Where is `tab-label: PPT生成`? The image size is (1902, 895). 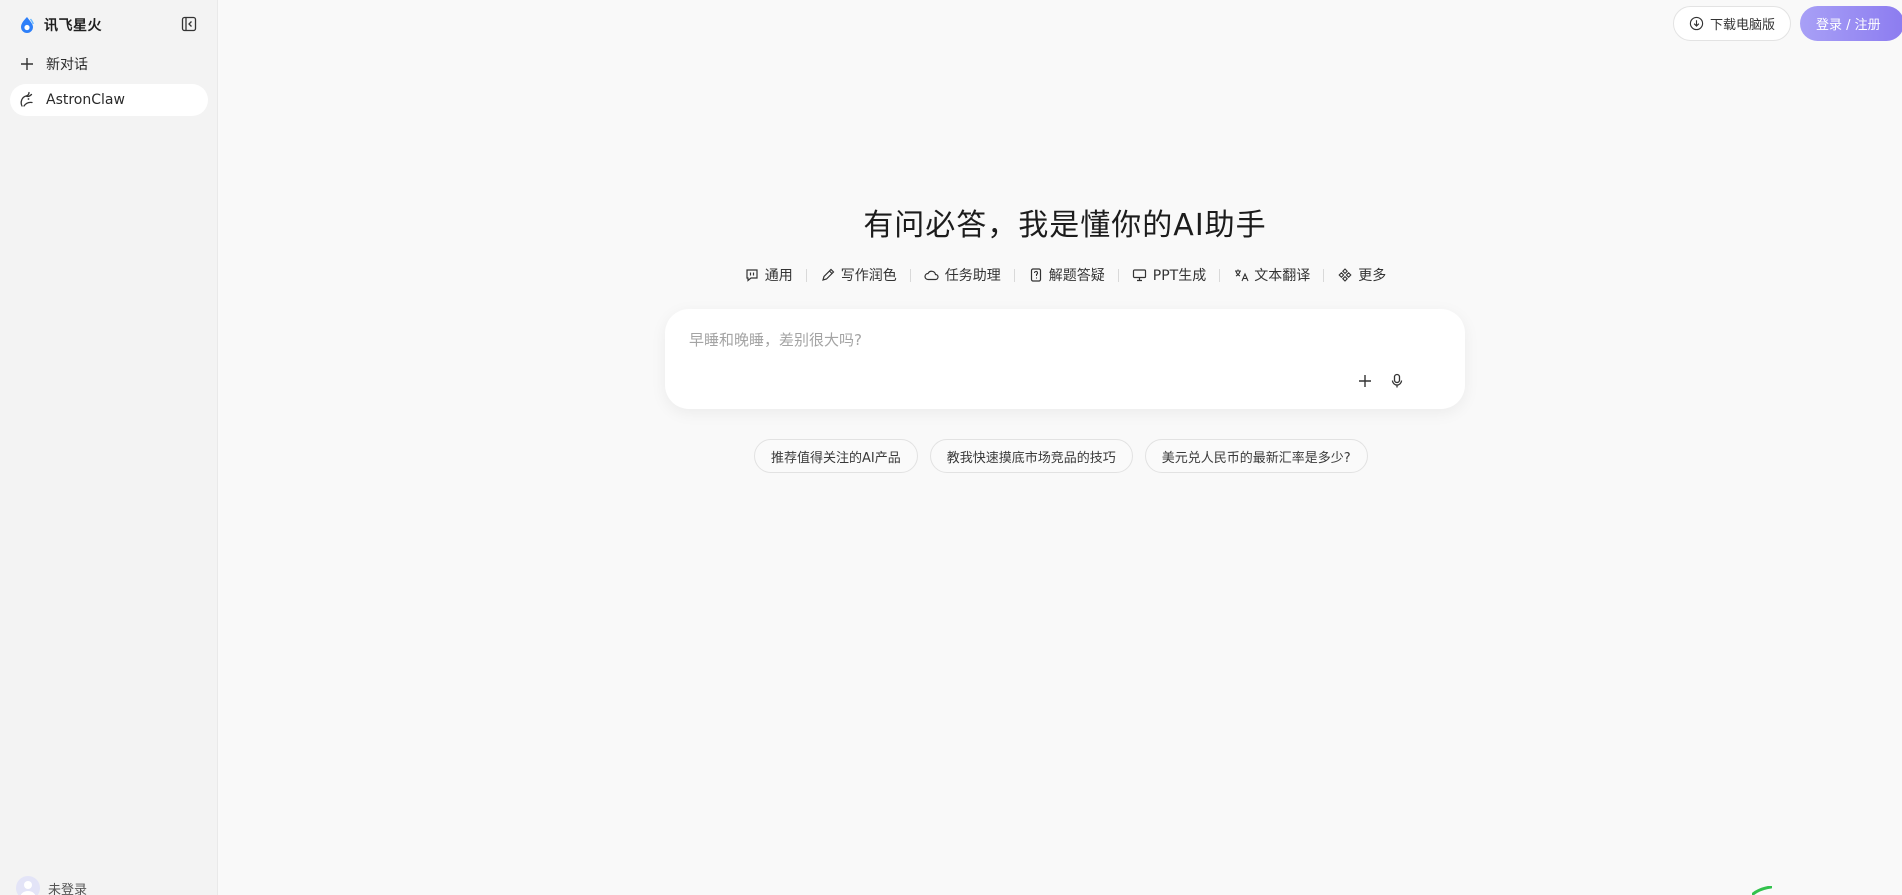
tab-label: PPT生成 is located at coordinates (1179, 276).